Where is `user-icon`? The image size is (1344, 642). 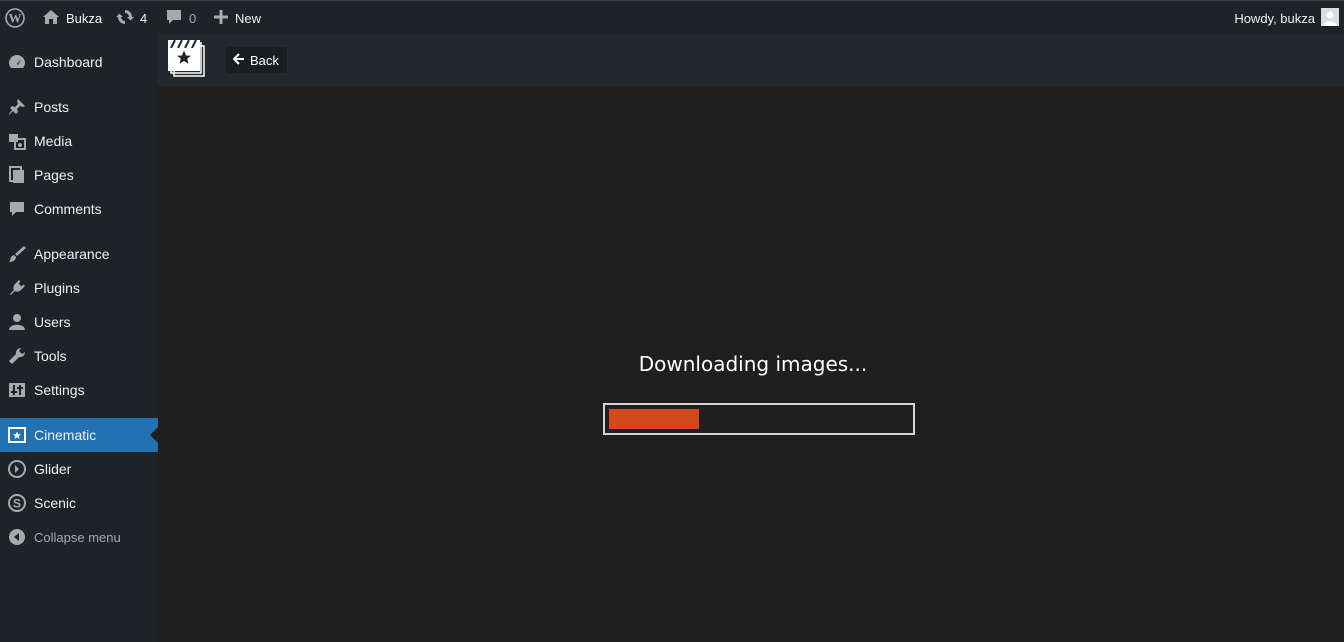
user-icon is located at coordinates (17, 322).